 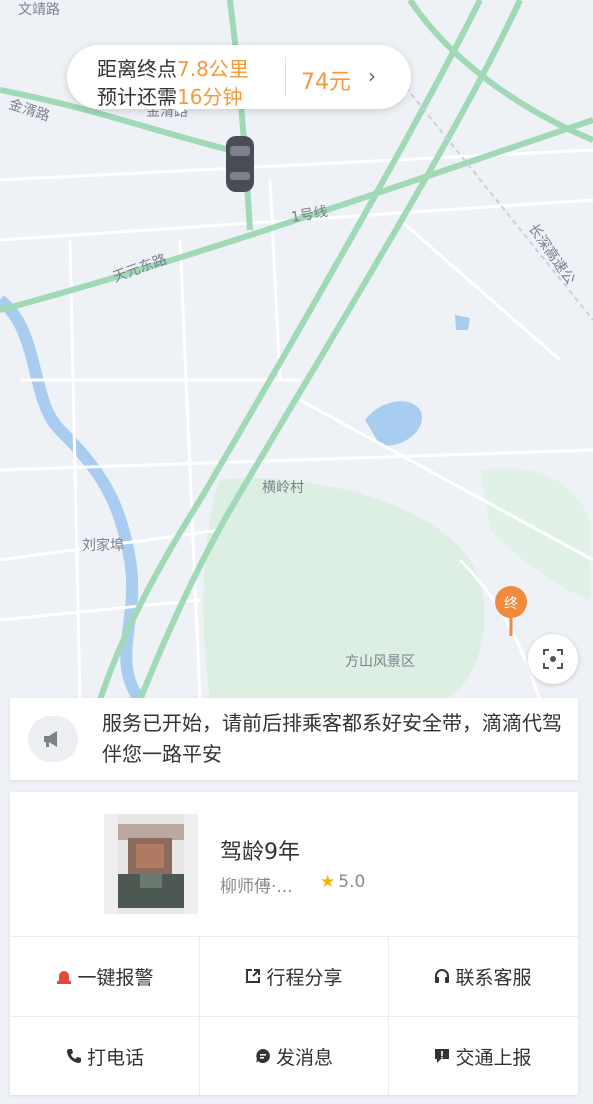 I want to click on bubble-tail, so click(x=180, y=109).